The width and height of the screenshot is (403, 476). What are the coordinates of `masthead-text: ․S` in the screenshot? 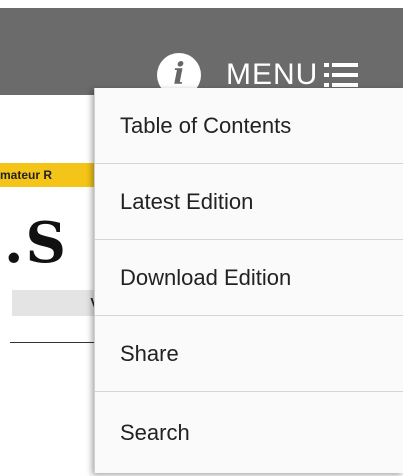 It's located at (36, 243).